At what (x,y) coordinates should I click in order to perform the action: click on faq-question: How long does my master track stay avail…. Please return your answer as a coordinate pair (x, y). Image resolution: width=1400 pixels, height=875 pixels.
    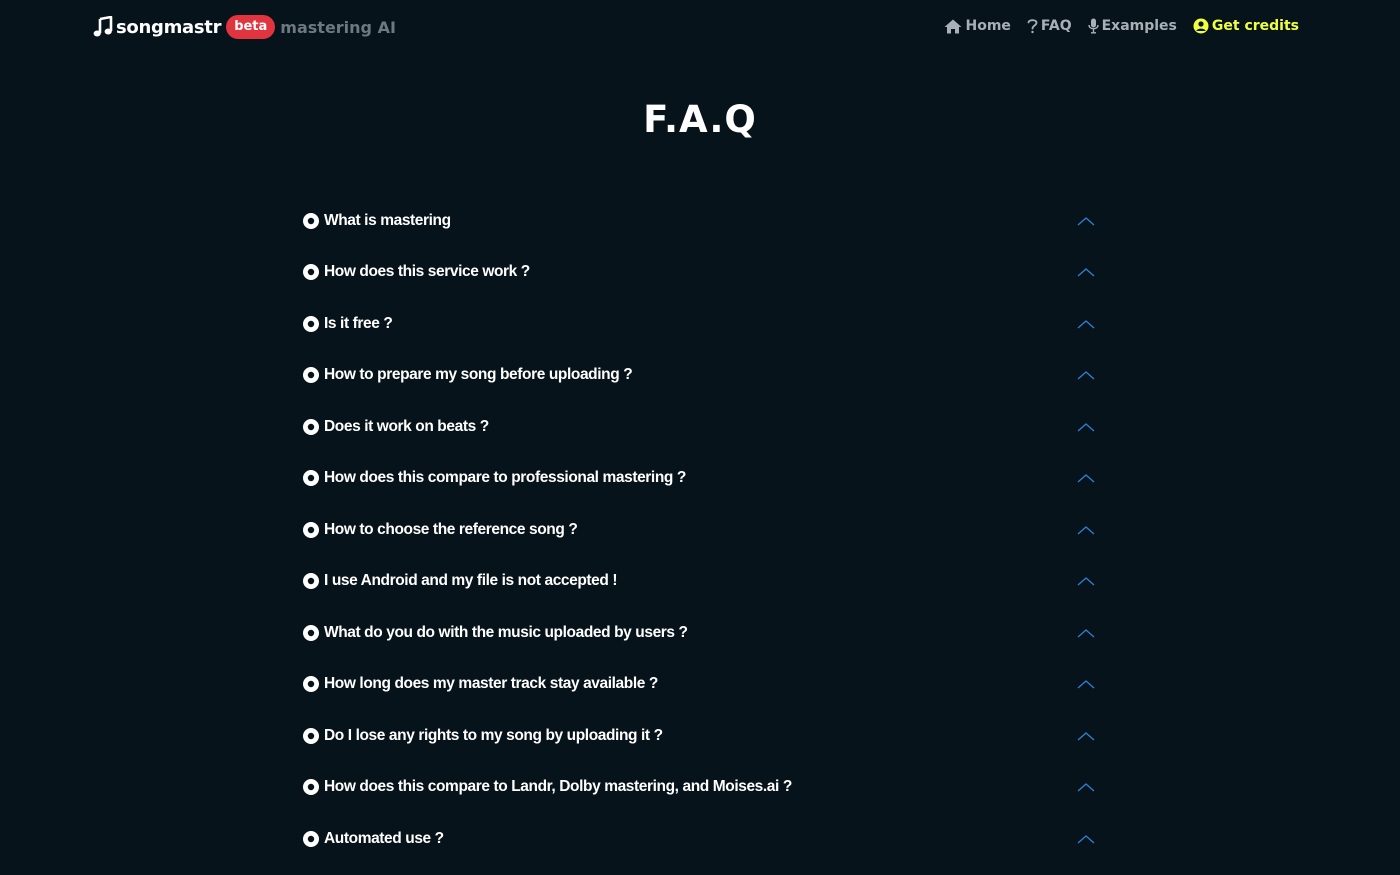
    Looking at the image, I should click on (480, 684).